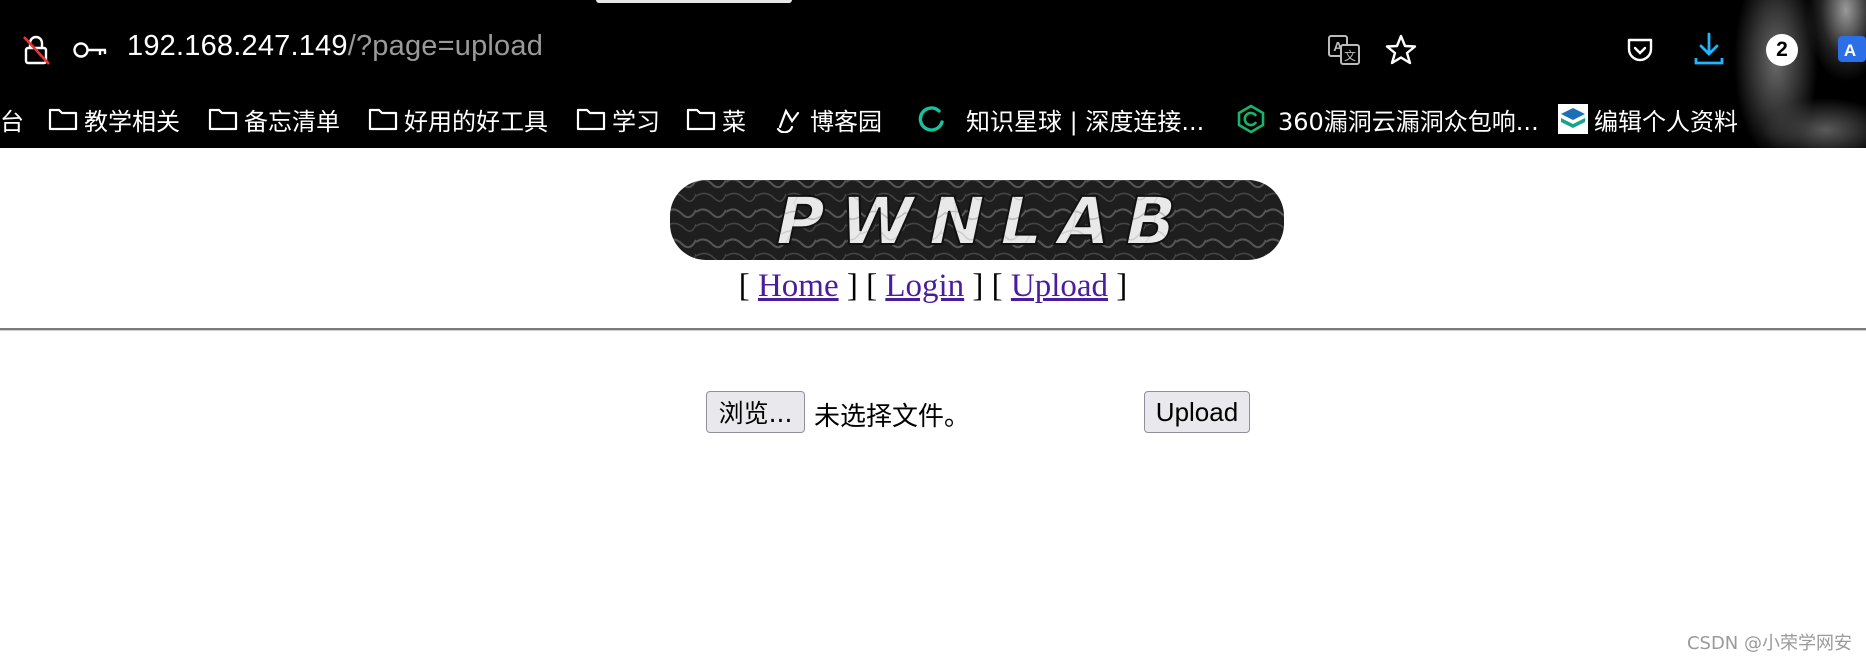 The width and height of the screenshot is (1866, 665). I want to click on bookmark-folder: 教学相关, so click(113, 119).